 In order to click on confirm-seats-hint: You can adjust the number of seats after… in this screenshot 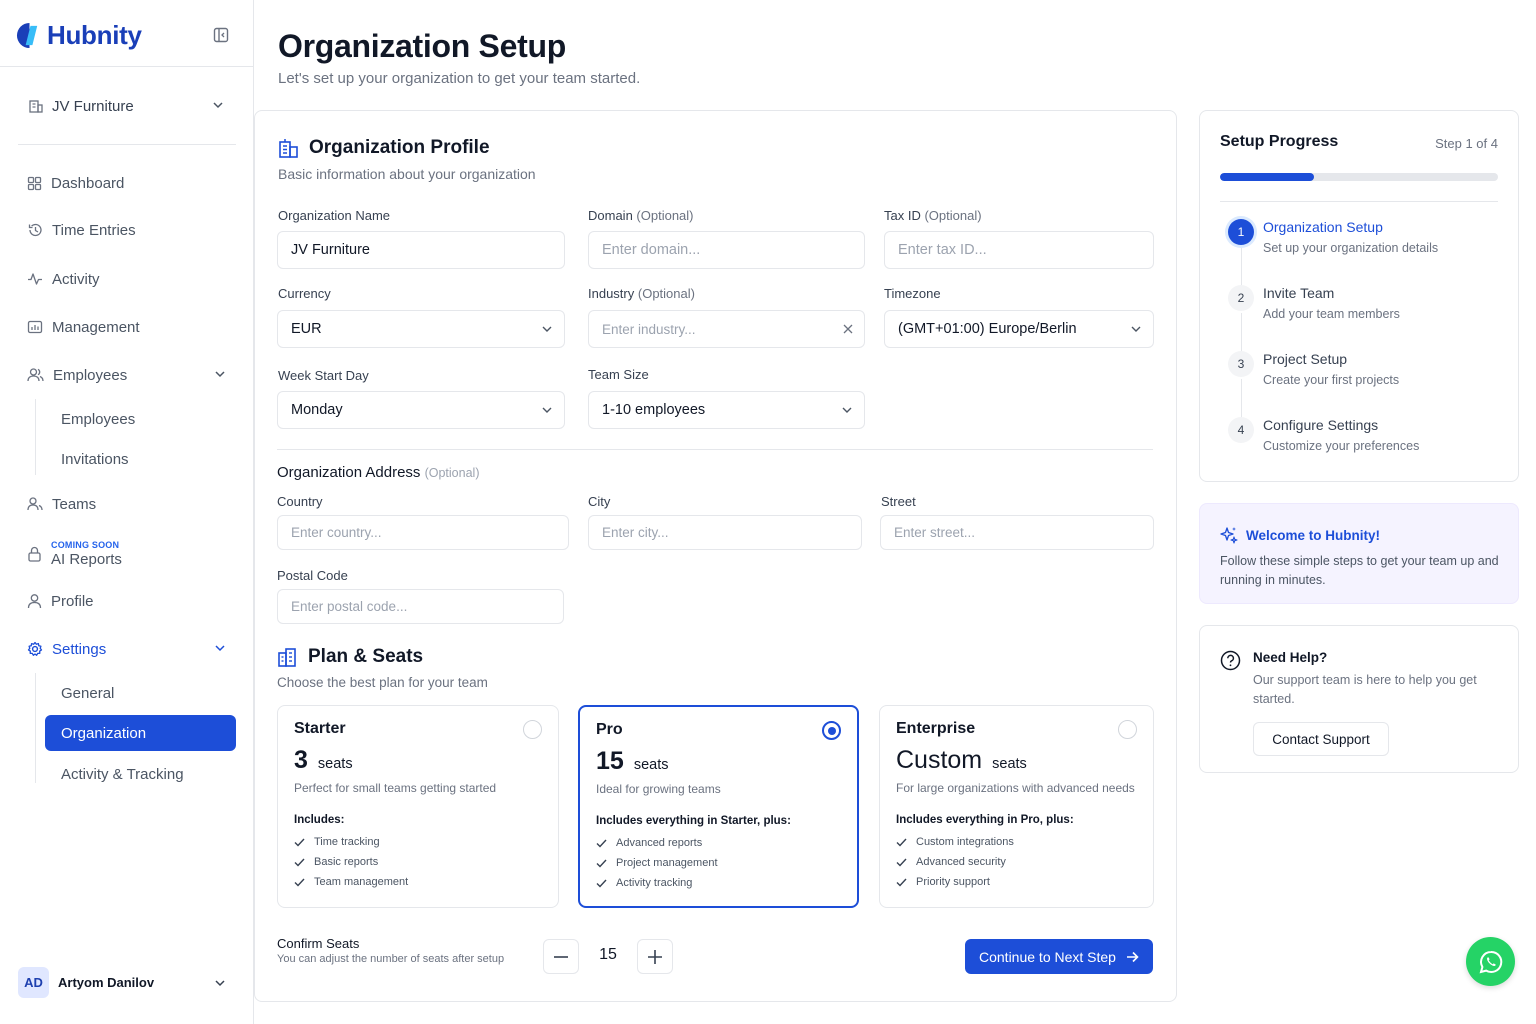, I will do `click(391, 959)`.